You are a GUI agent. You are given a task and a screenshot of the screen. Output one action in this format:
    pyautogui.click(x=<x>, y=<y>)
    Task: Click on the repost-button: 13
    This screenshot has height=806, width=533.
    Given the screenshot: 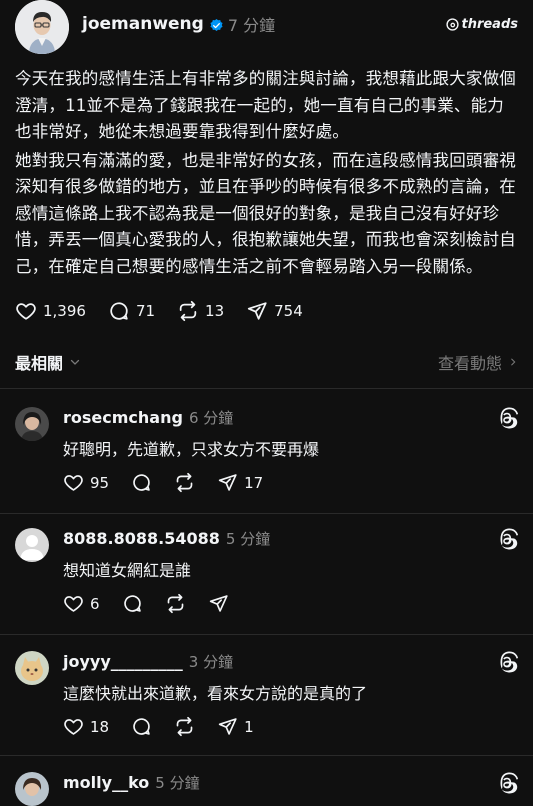 What is the action you would take?
    pyautogui.click(x=200, y=311)
    